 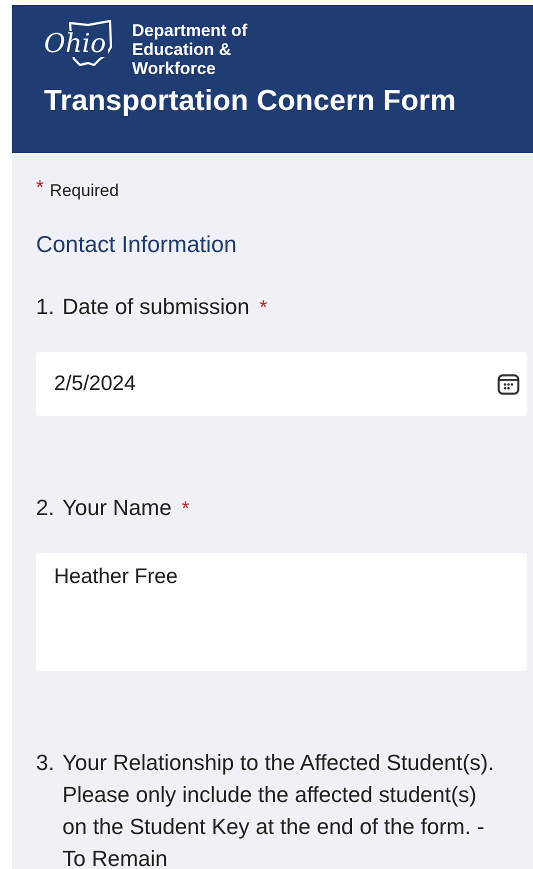 I want to click on question-label: Your Relationship to the Affected Student(s). Please only include the affected student(s) on the Student Key at the end of the form. - To Remain, so click(x=279, y=809).